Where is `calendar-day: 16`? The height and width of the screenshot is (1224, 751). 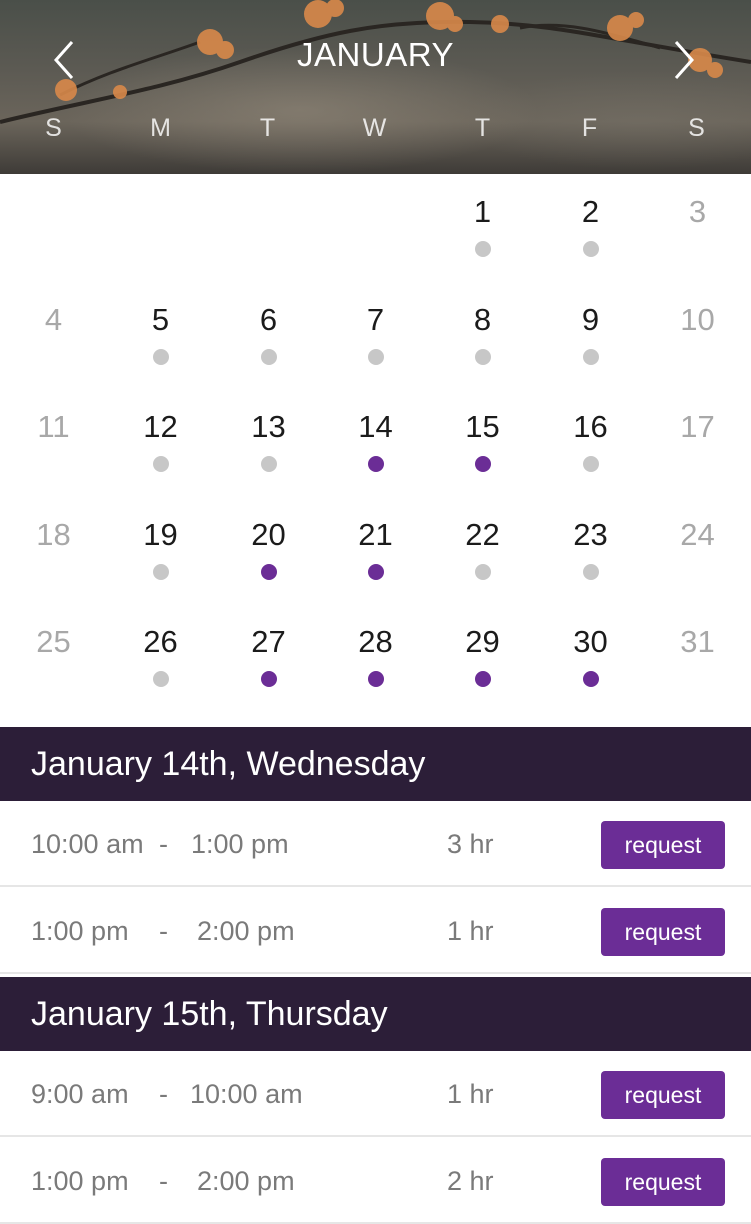
calendar-day: 16 is located at coordinates (590, 427).